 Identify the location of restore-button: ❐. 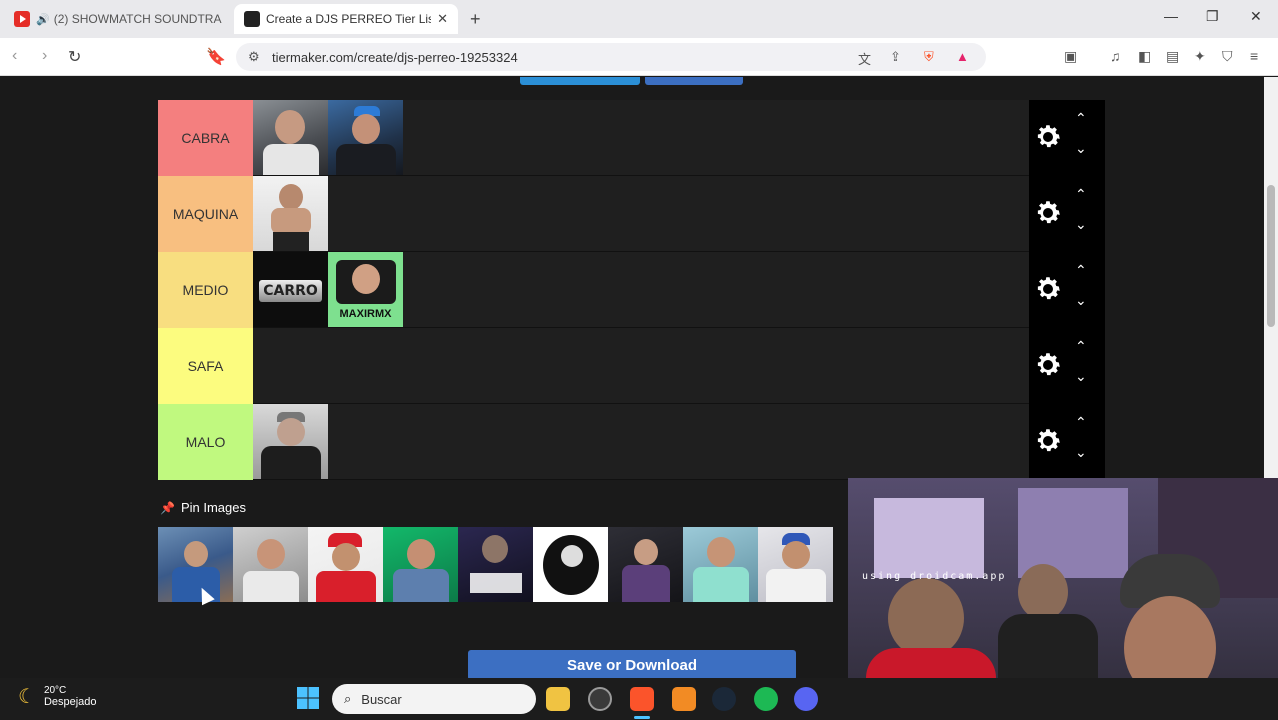
(1212, 16).